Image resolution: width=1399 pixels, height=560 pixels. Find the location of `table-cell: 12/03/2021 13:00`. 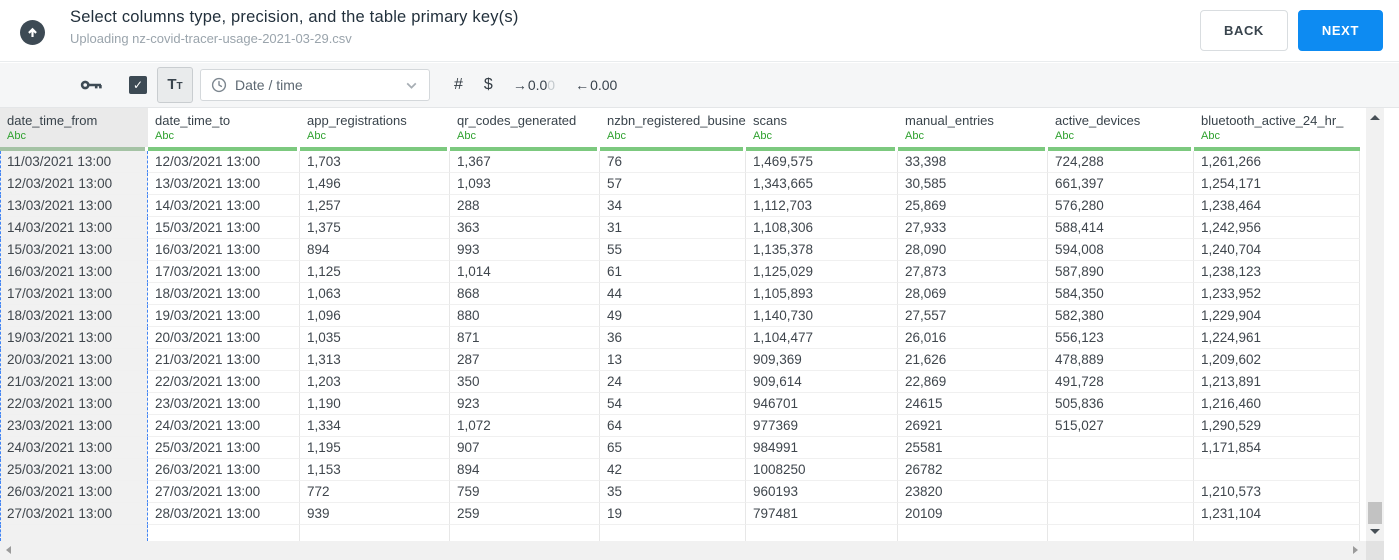

table-cell: 12/03/2021 13:00 is located at coordinates (224, 162).